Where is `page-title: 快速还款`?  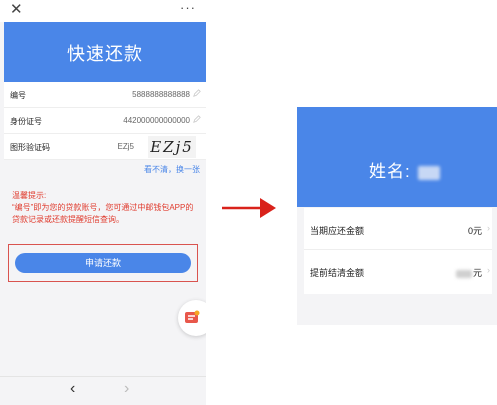
page-title: 快速还款 is located at coordinates (105, 54).